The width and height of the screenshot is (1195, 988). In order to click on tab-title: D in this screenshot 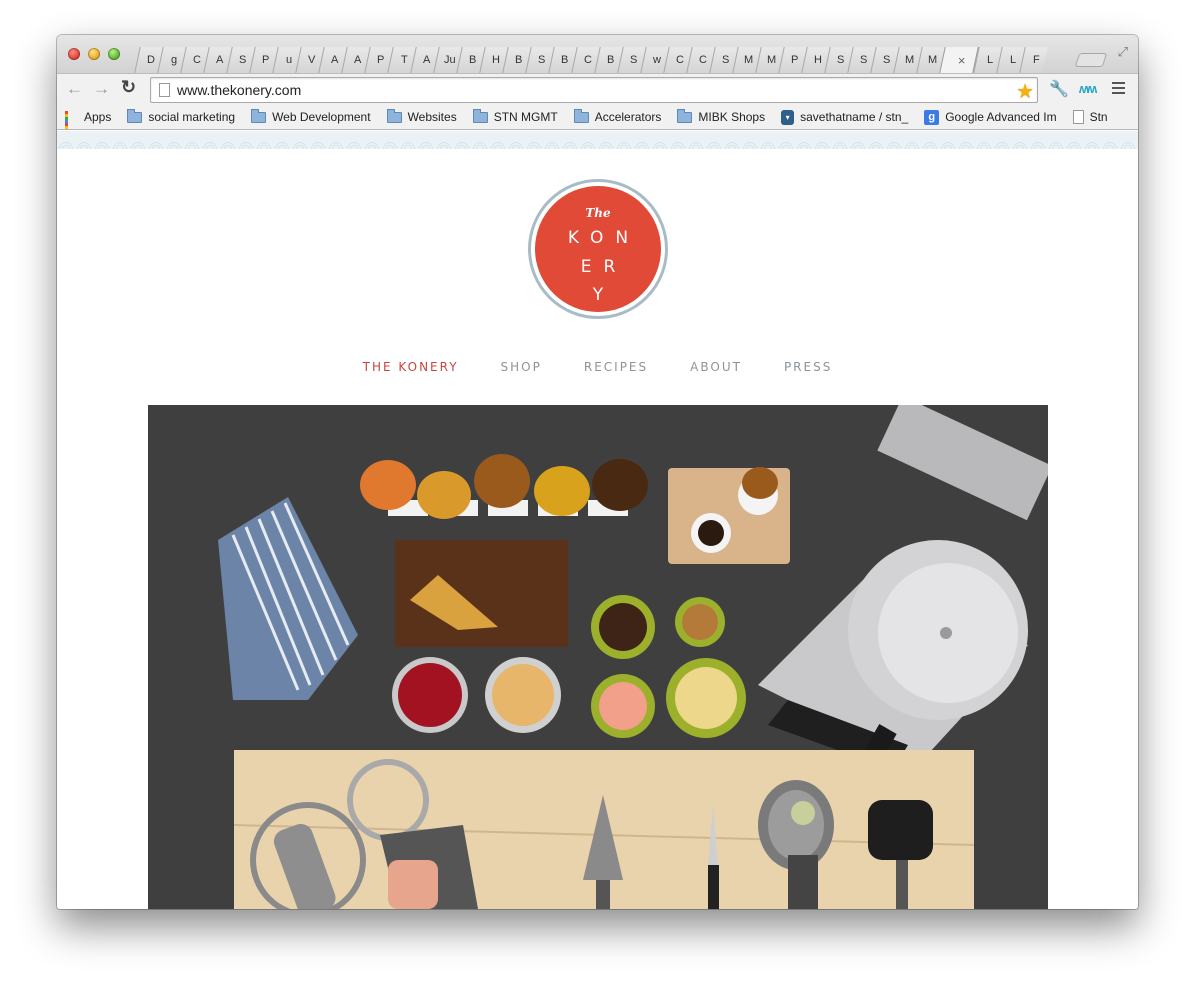, I will do `click(151, 60)`.